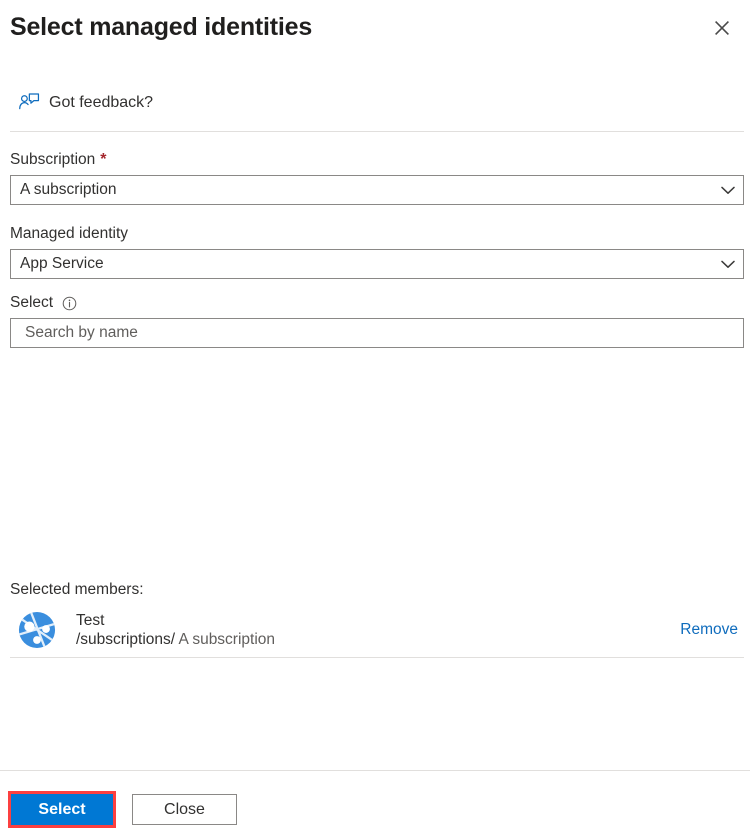  What do you see at coordinates (29, 101) in the screenshot?
I see `feedback-person-icon` at bounding box center [29, 101].